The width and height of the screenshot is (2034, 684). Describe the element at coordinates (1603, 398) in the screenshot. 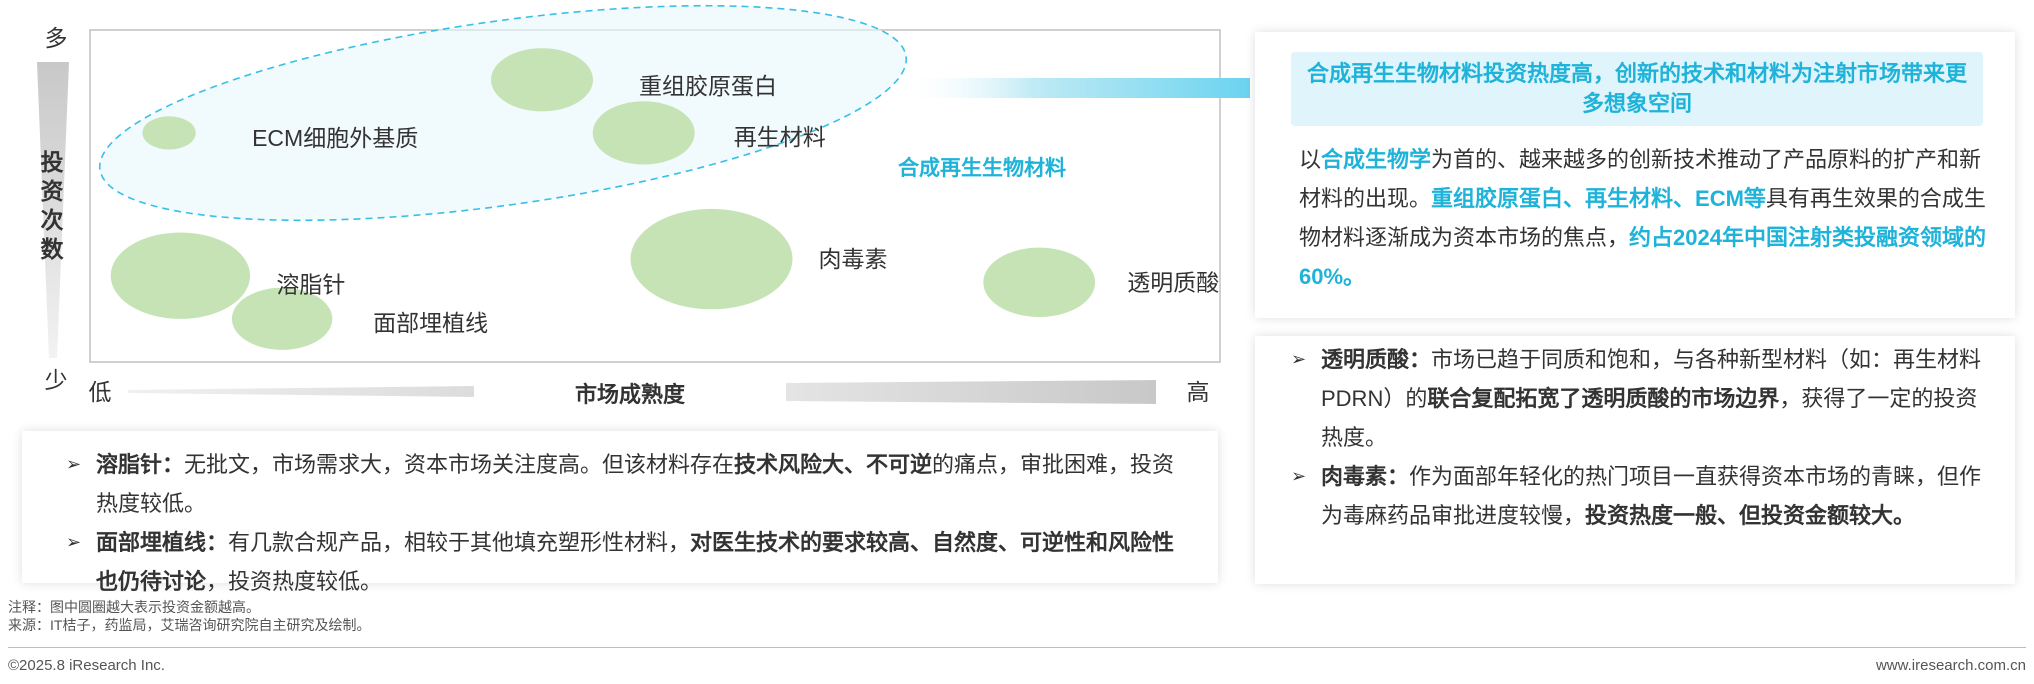

I see `note-text: 联合复配拓宽了透明质酸的市场边界` at that location.